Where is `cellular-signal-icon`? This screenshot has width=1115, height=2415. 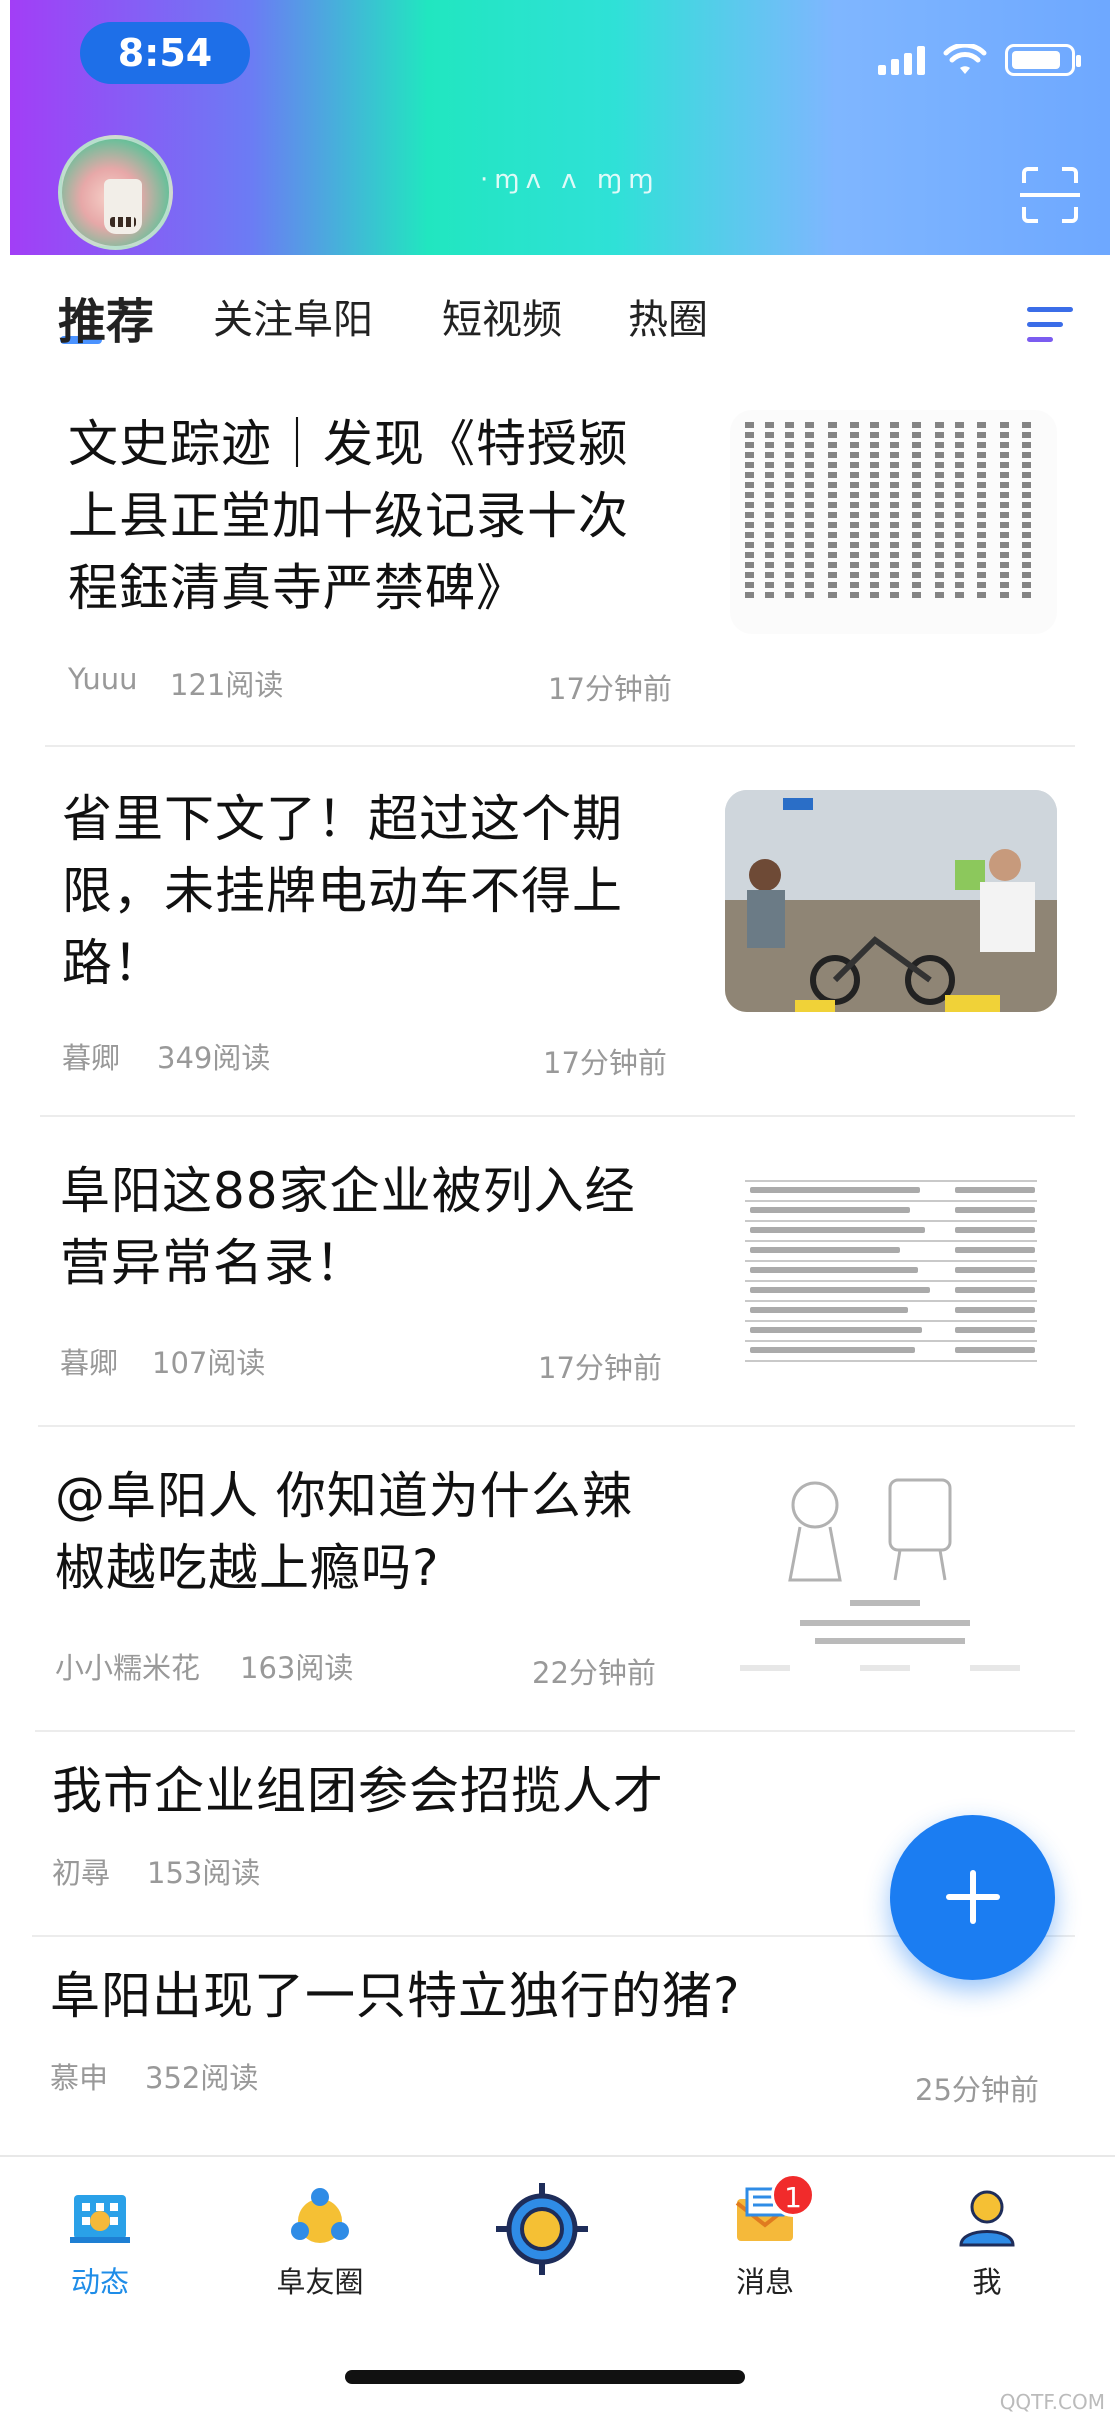
cellular-signal-icon is located at coordinates (901, 60).